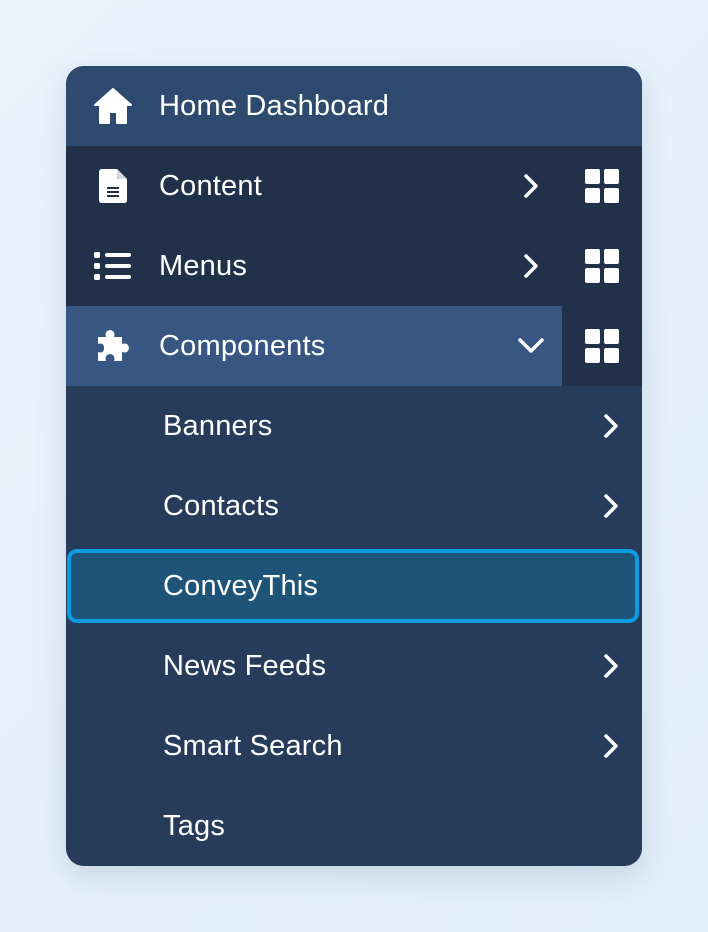 The height and width of the screenshot is (932, 708). What do you see at coordinates (245, 665) in the screenshot?
I see `submenu-item-label: News Feeds` at bounding box center [245, 665].